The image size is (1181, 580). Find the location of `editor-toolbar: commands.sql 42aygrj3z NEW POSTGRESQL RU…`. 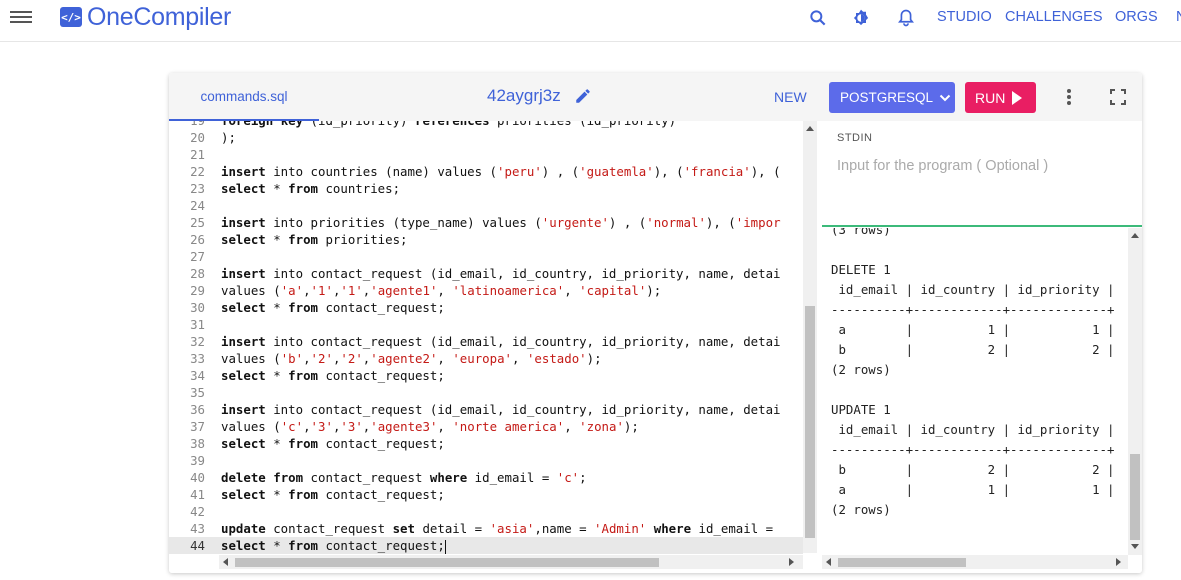

editor-toolbar: commands.sql 42aygrj3z NEW POSTGRESQL RU… is located at coordinates (655, 97).